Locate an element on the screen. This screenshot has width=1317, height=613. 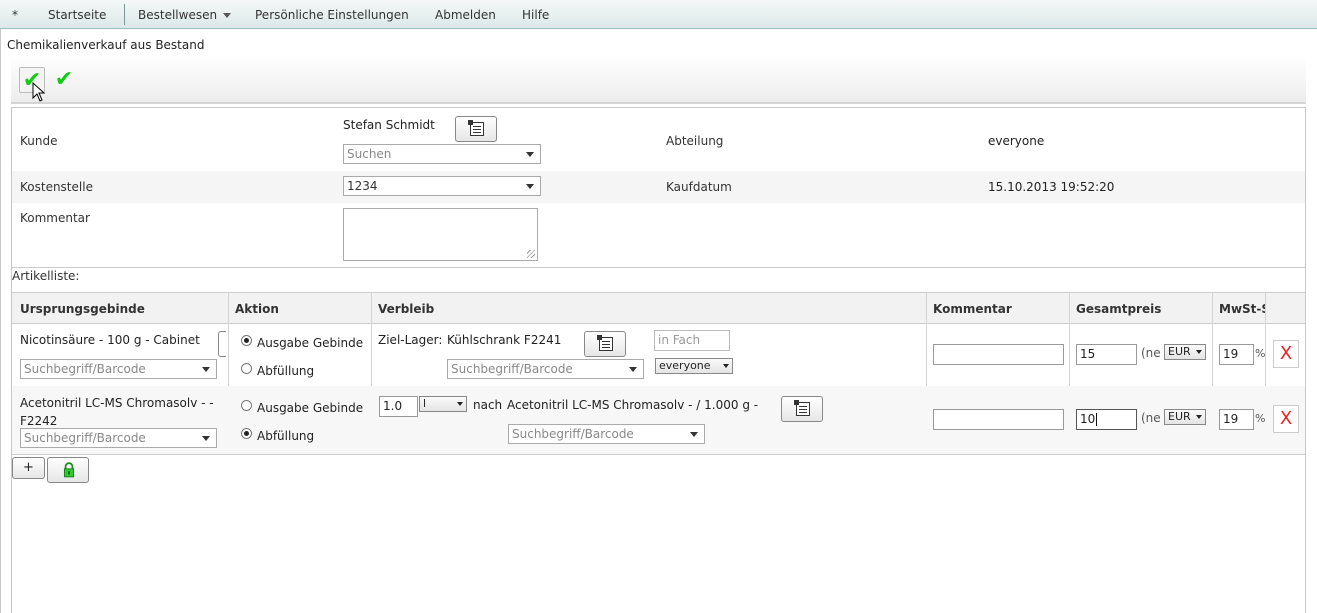
ursprung-details-button is located at coordinates (222, 344).